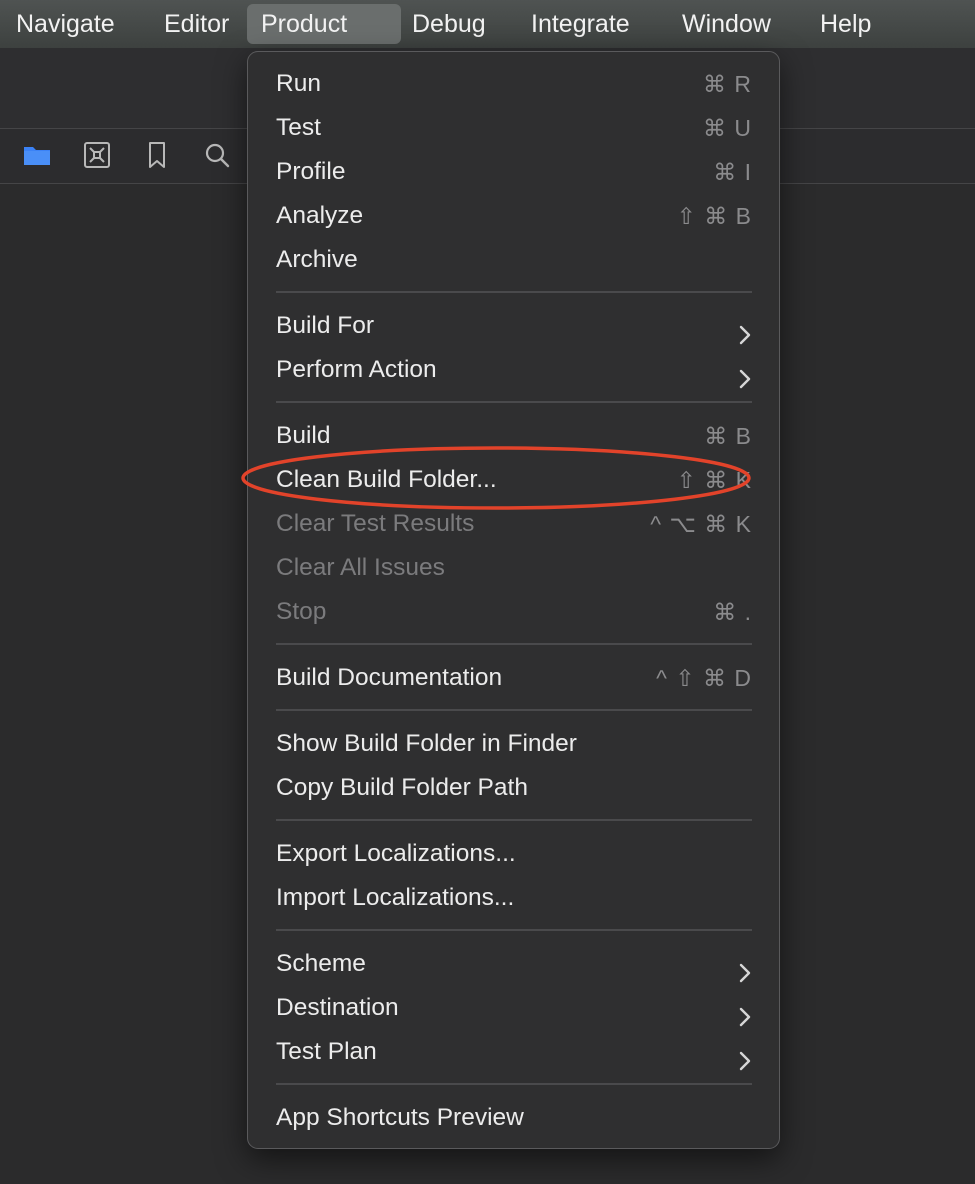 Image resolution: width=975 pixels, height=1184 pixels. I want to click on shortcut-label: ⌘ ., so click(732, 612).